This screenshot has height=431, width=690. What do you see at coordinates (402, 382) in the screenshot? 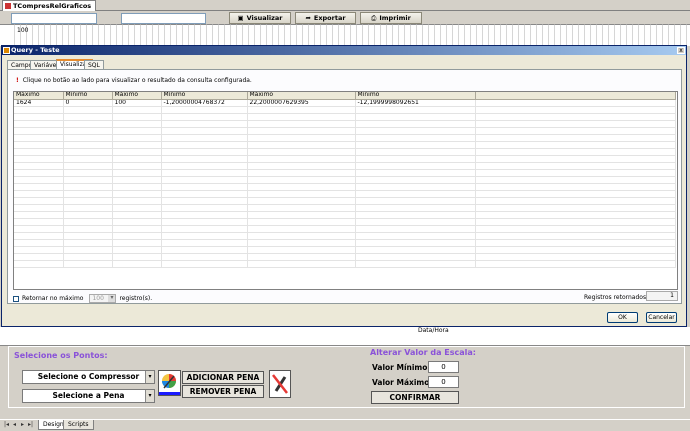
I see `max-value-label: Valor Máximo:` at bounding box center [402, 382].